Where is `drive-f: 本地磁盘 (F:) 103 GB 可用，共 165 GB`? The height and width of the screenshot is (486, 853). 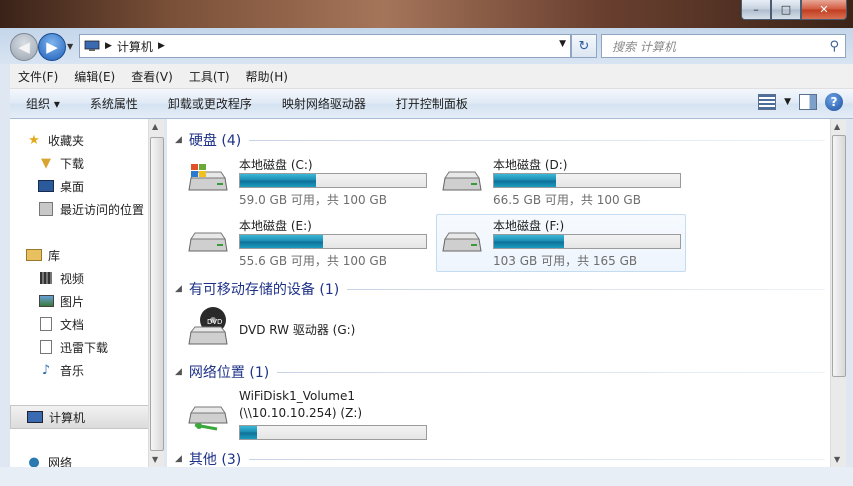
drive-f: 本地磁盘 (F:) 103 GB 可用，共 165 GB is located at coordinates (561, 243).